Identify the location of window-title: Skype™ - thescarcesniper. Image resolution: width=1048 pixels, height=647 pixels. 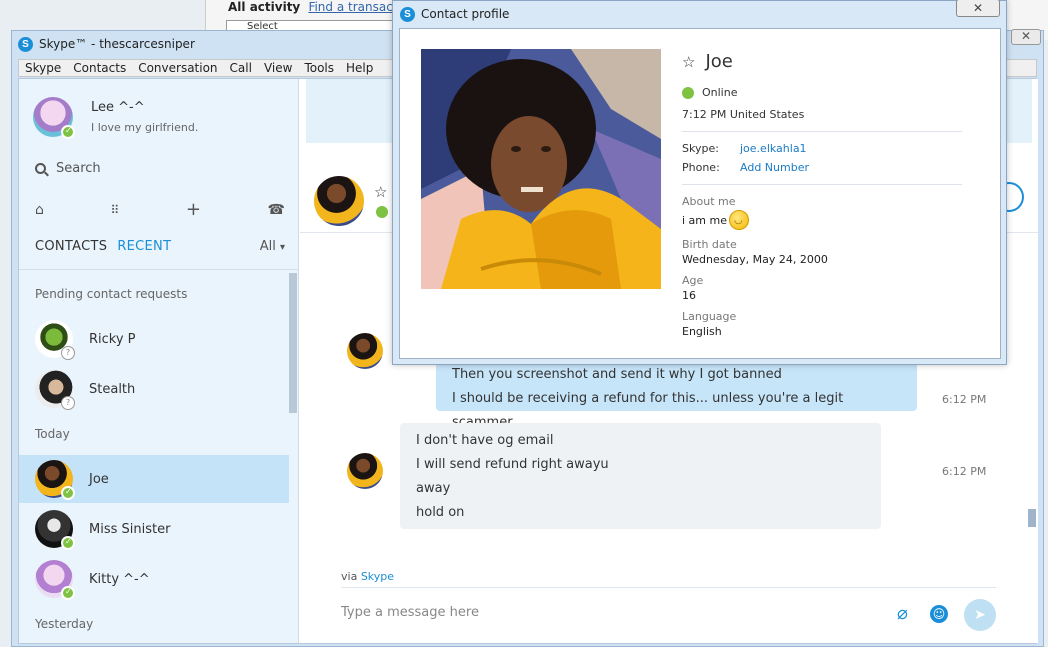
(117, 44).